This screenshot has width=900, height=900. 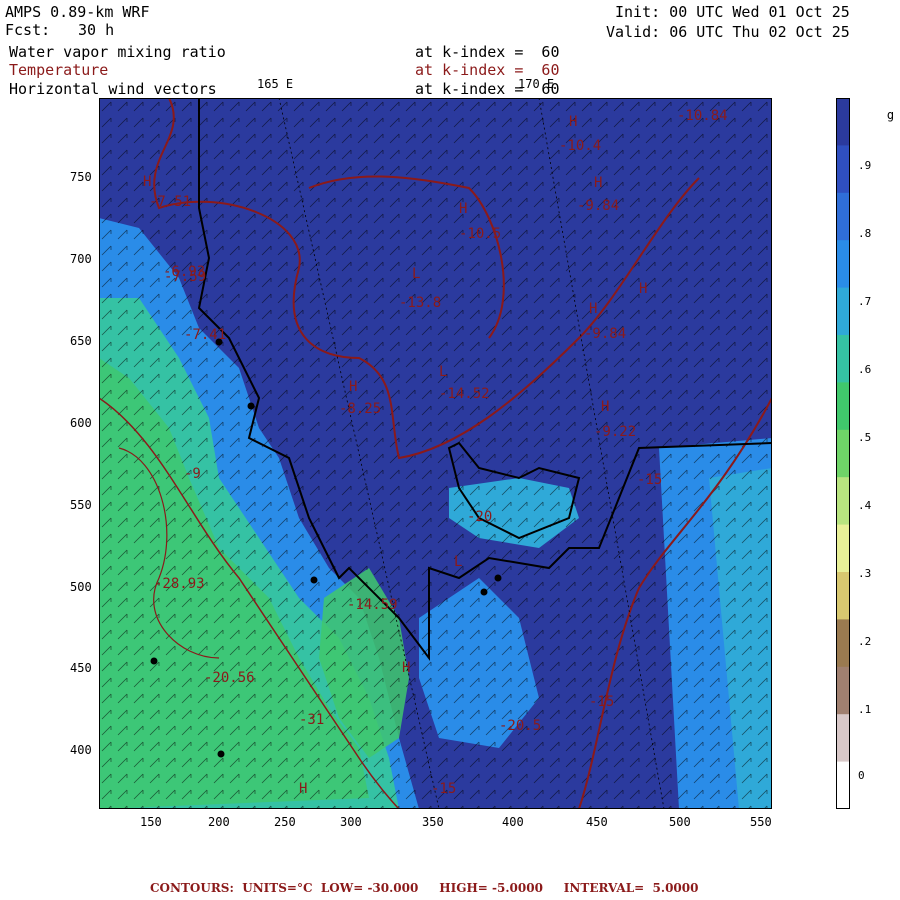 I want to click on longitude-label-170: 170 E, so click(x=536, y=84).